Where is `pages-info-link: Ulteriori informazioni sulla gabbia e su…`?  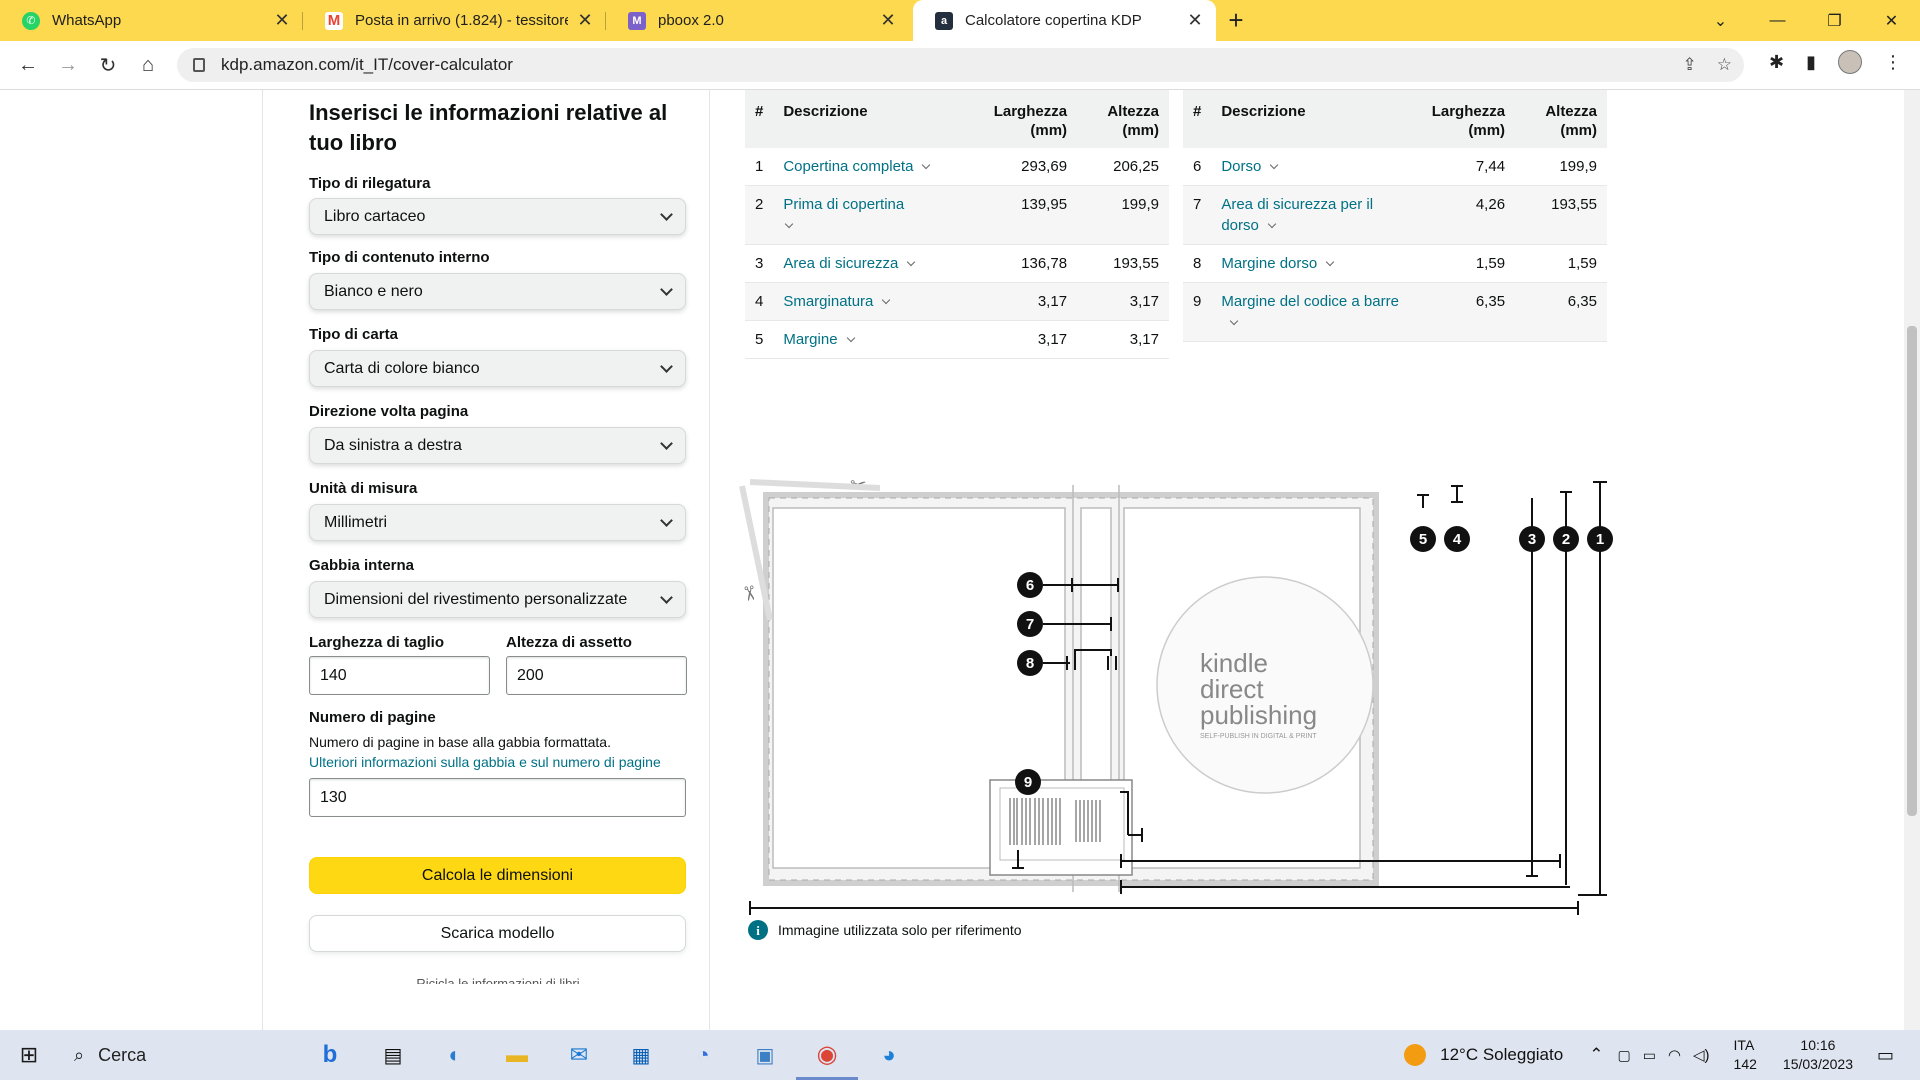
pages-info-link: Ulteriori informazioni sulla gabbia e su… is located at coordinates (498, 762).